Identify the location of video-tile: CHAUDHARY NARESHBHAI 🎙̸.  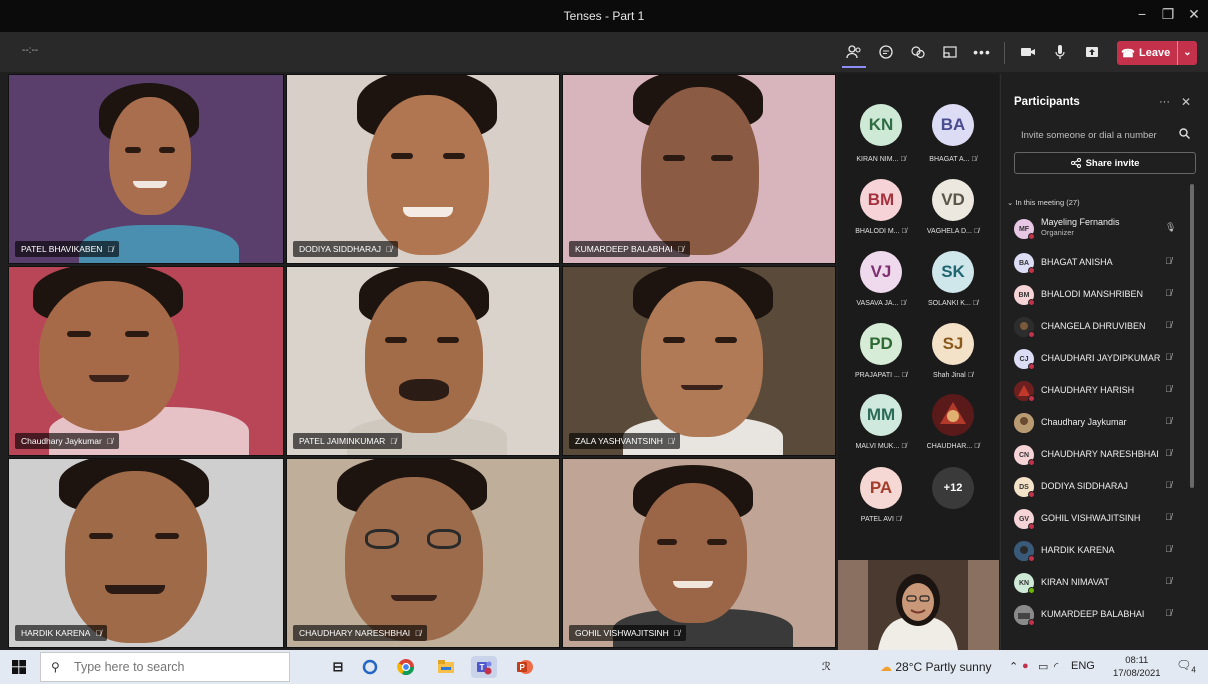
(423, 553).